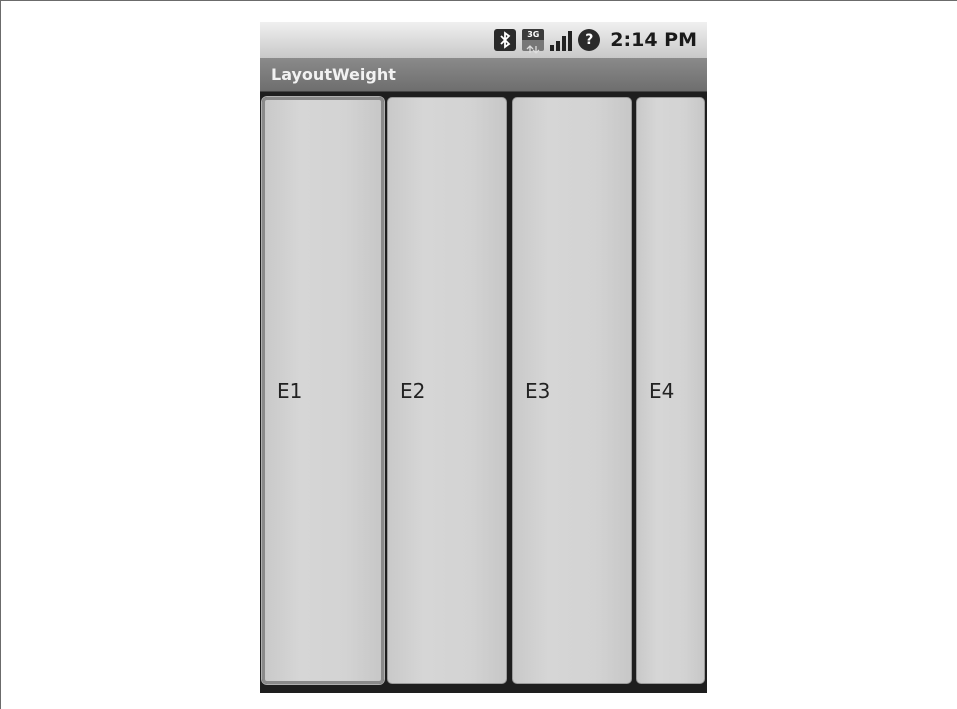  Describe the element at coordinates (533, 34) in the screenshot. I see `network-type-label: 3G` at that location.